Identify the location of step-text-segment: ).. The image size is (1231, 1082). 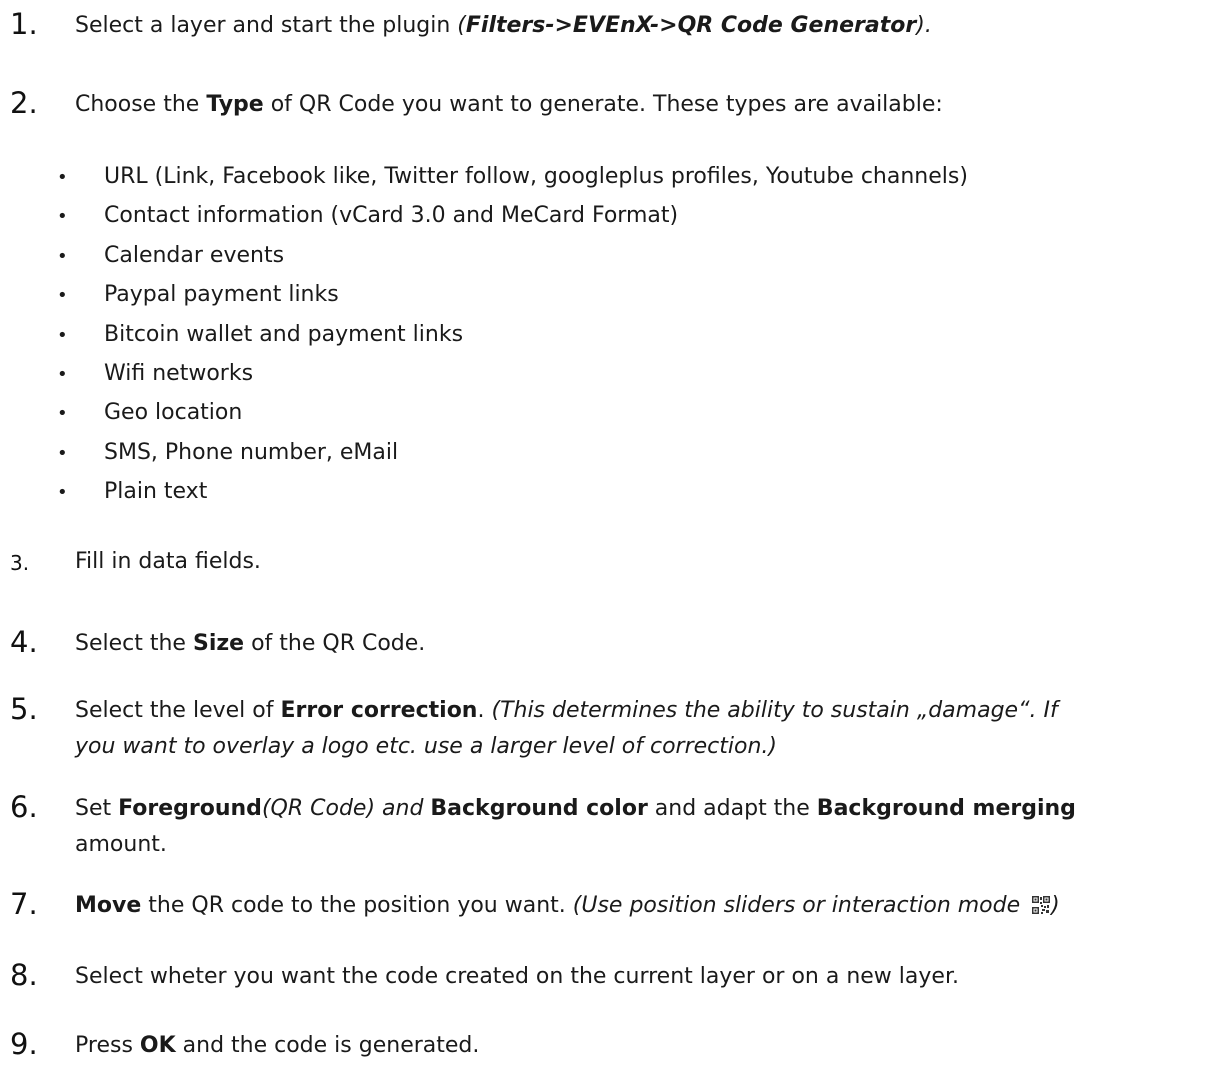
(924, 25).